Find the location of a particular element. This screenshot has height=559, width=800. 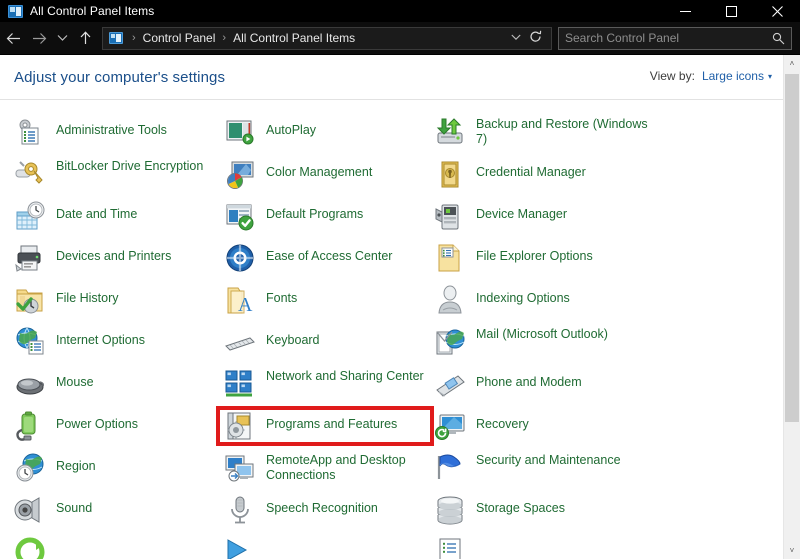

file-history-icon is located at coordinates (30, 300).